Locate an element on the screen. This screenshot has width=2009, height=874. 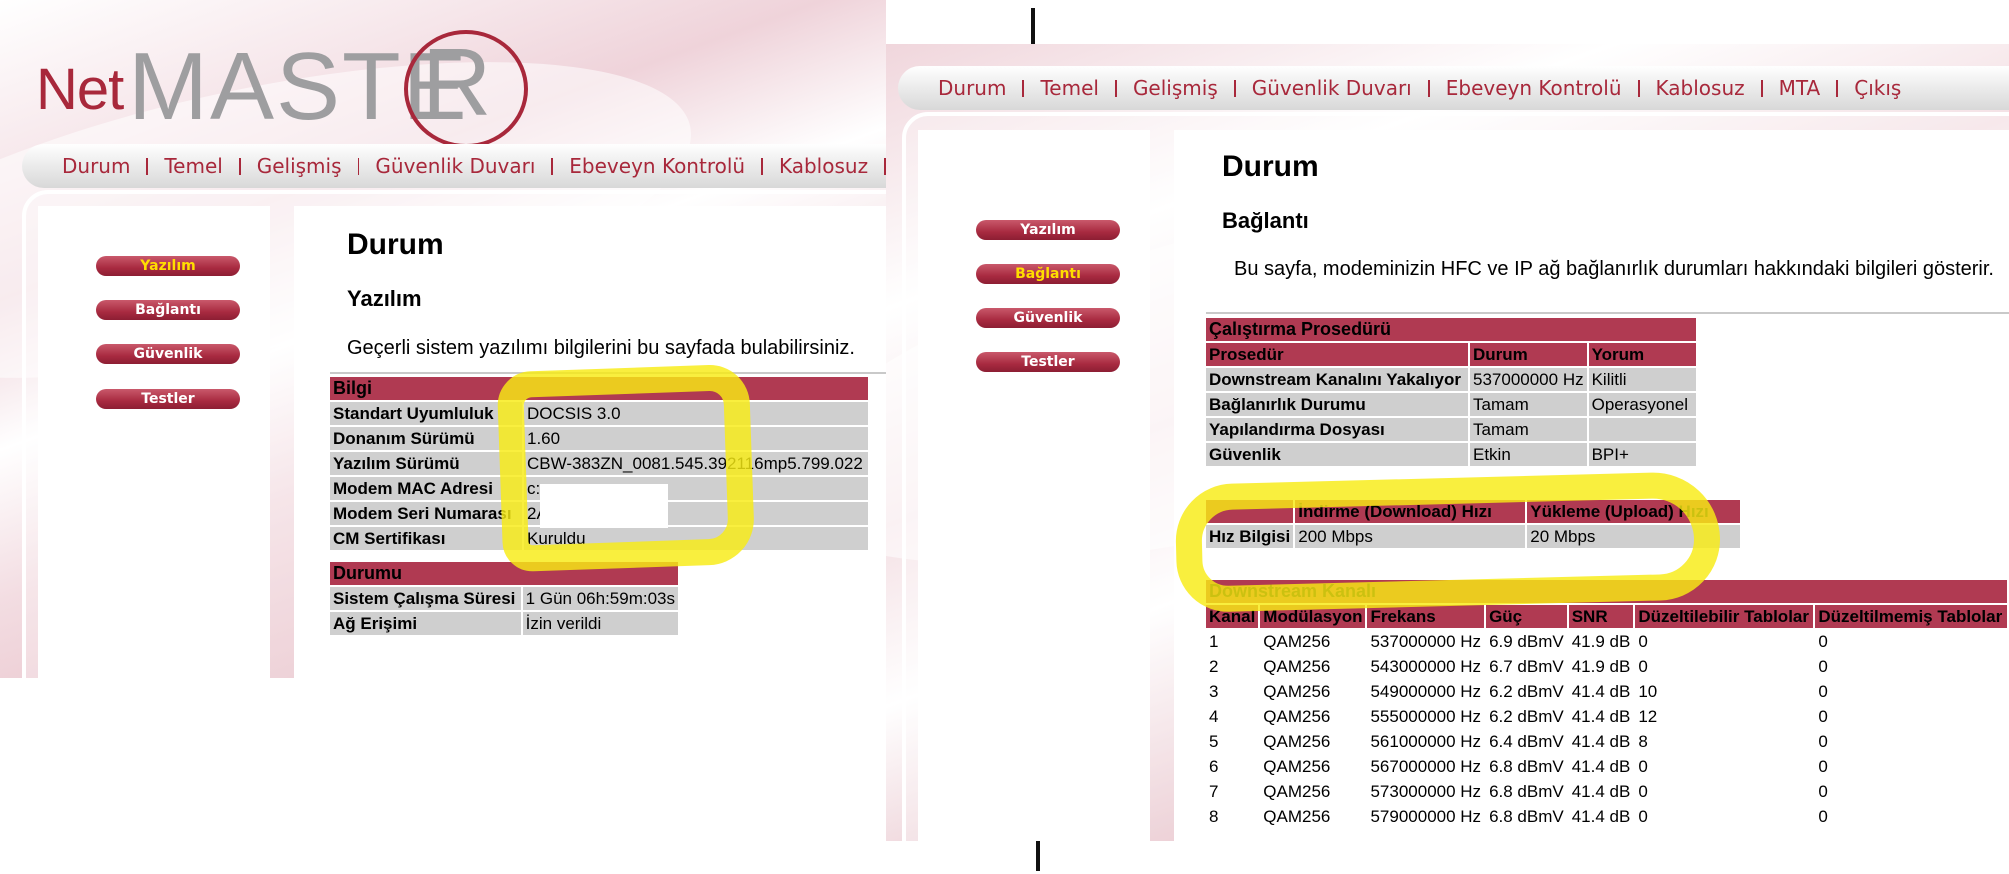
row-label: Modem Seri Numarası is located at coordinates (426, 513).